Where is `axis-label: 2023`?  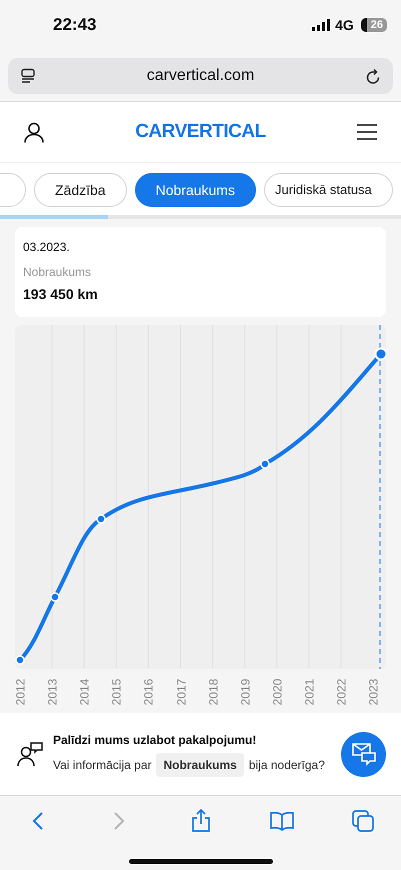
axis-label: 2023 is located at coordinates (373, 692).